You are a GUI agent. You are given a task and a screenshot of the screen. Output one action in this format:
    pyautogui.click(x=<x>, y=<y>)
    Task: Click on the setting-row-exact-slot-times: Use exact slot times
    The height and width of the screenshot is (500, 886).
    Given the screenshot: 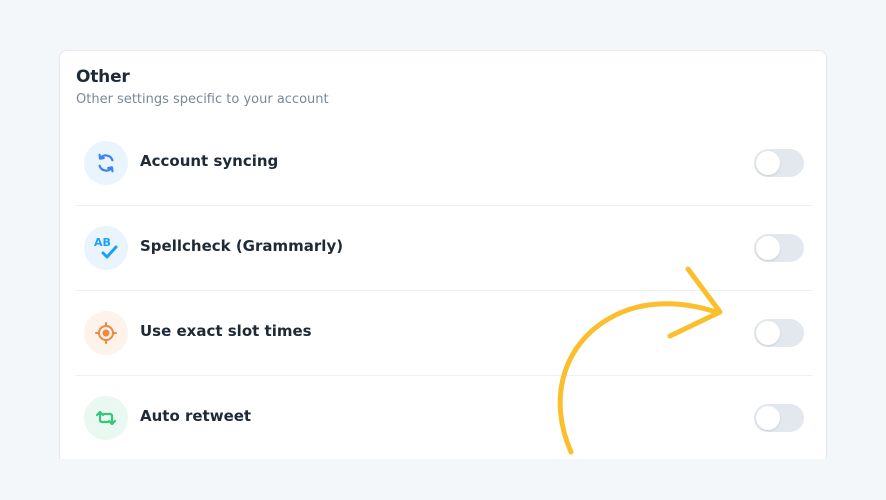 What is the action you would take?
    pyautogui.click(x=444, y=333)
    